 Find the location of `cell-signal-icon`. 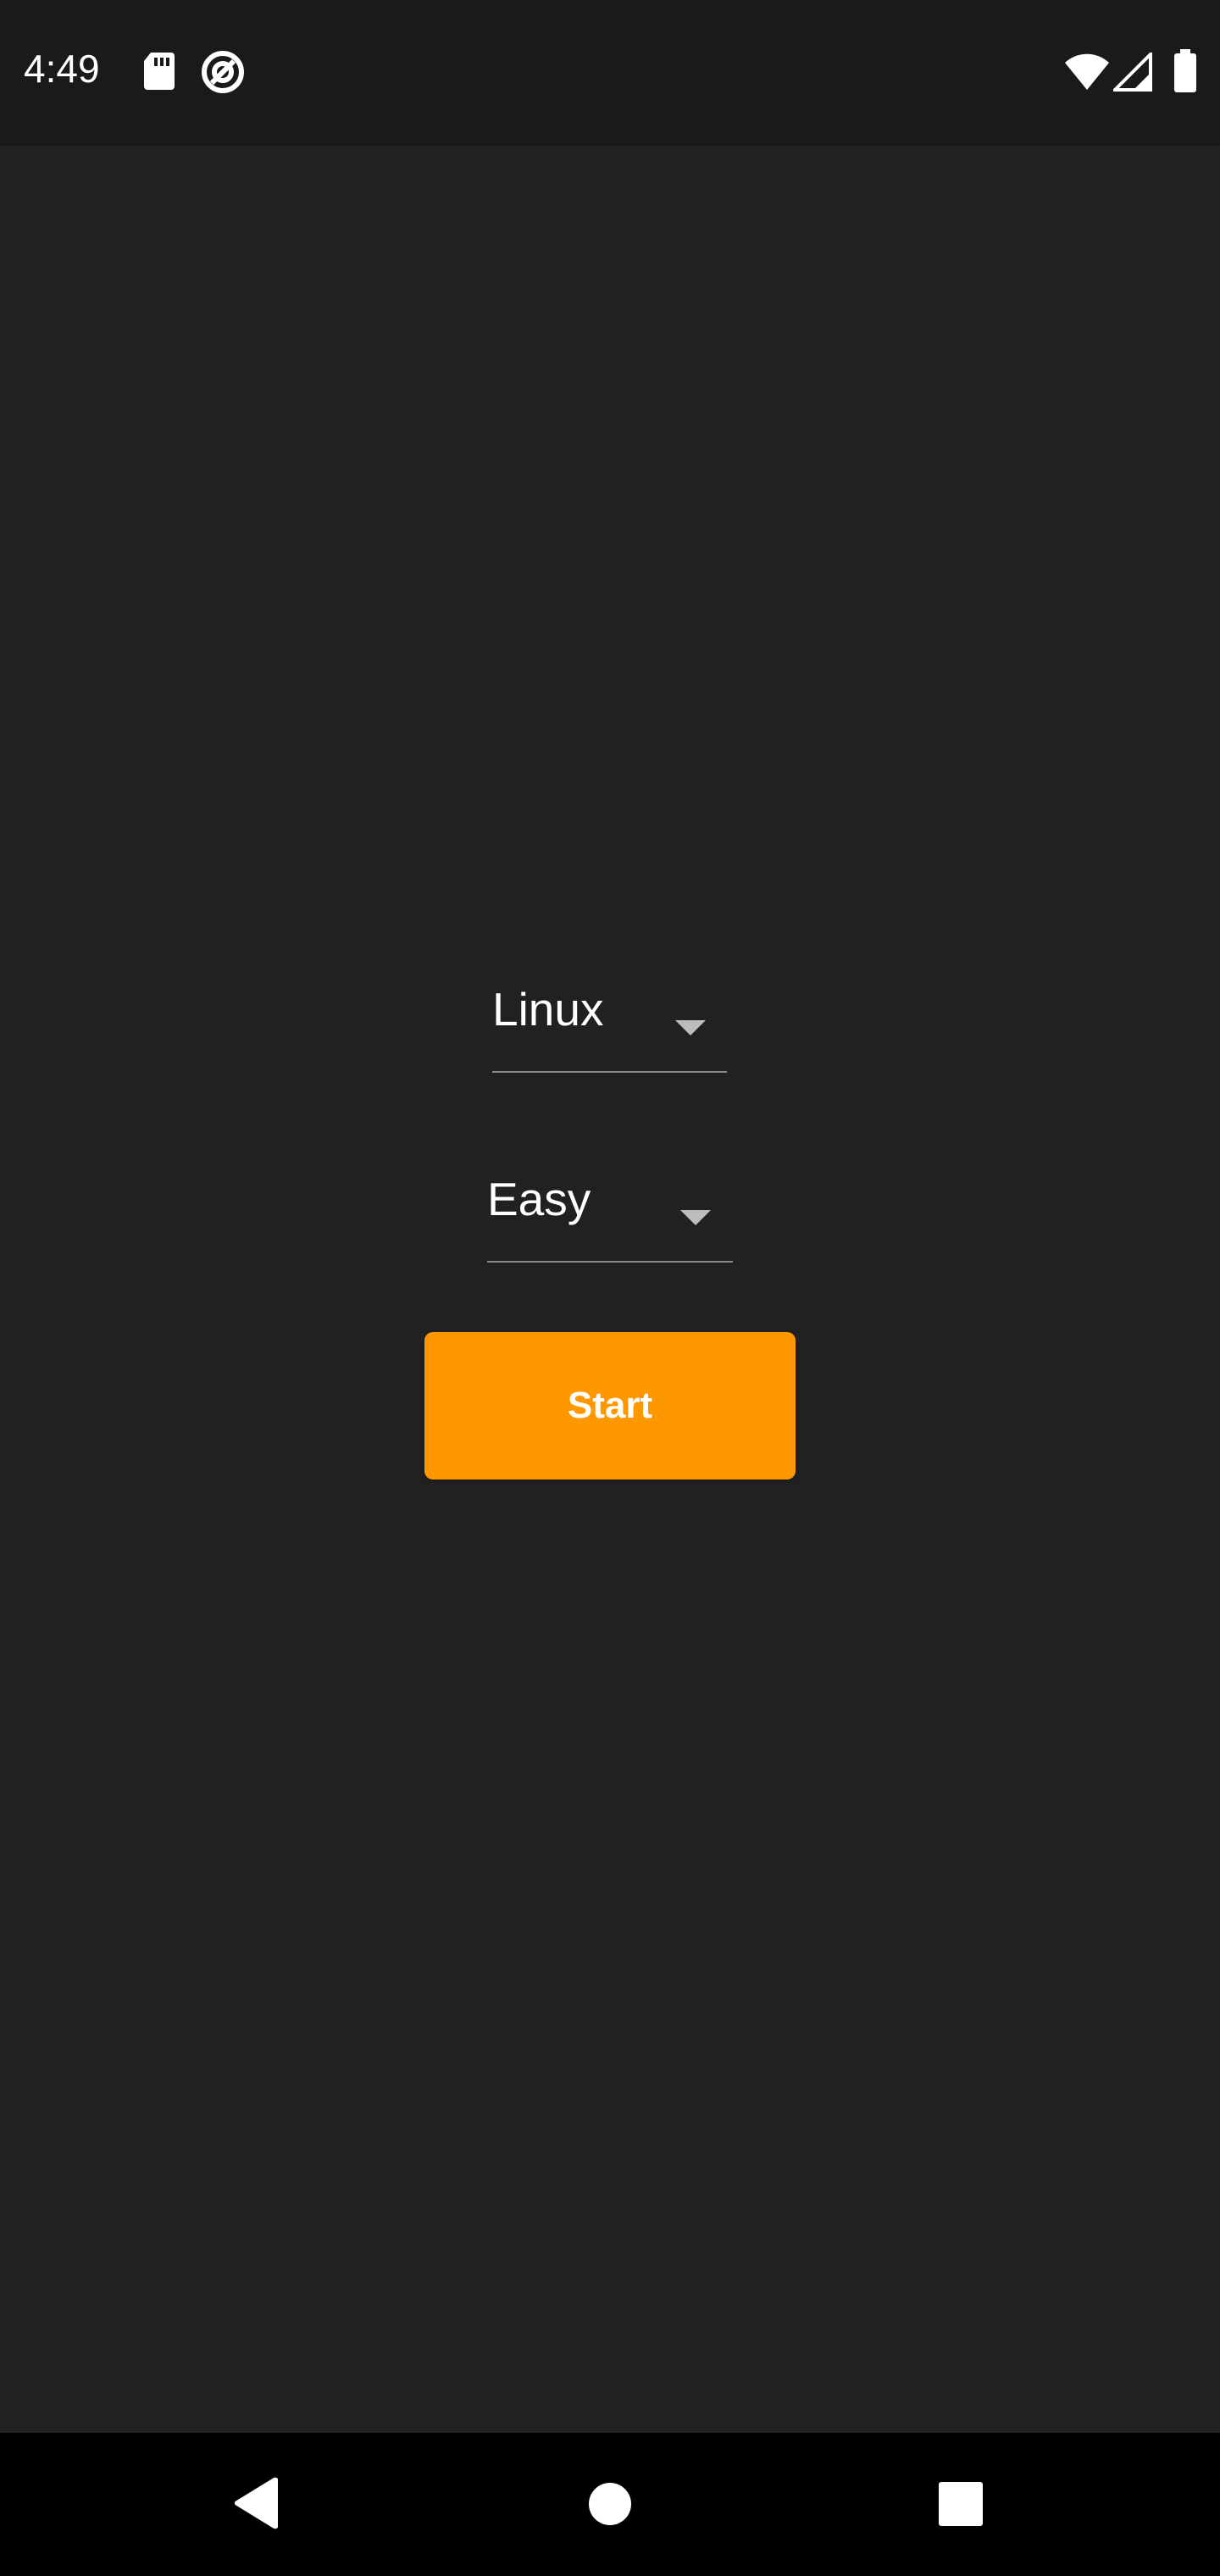

cell-signal-icon is located at coordinates (1131, 73).